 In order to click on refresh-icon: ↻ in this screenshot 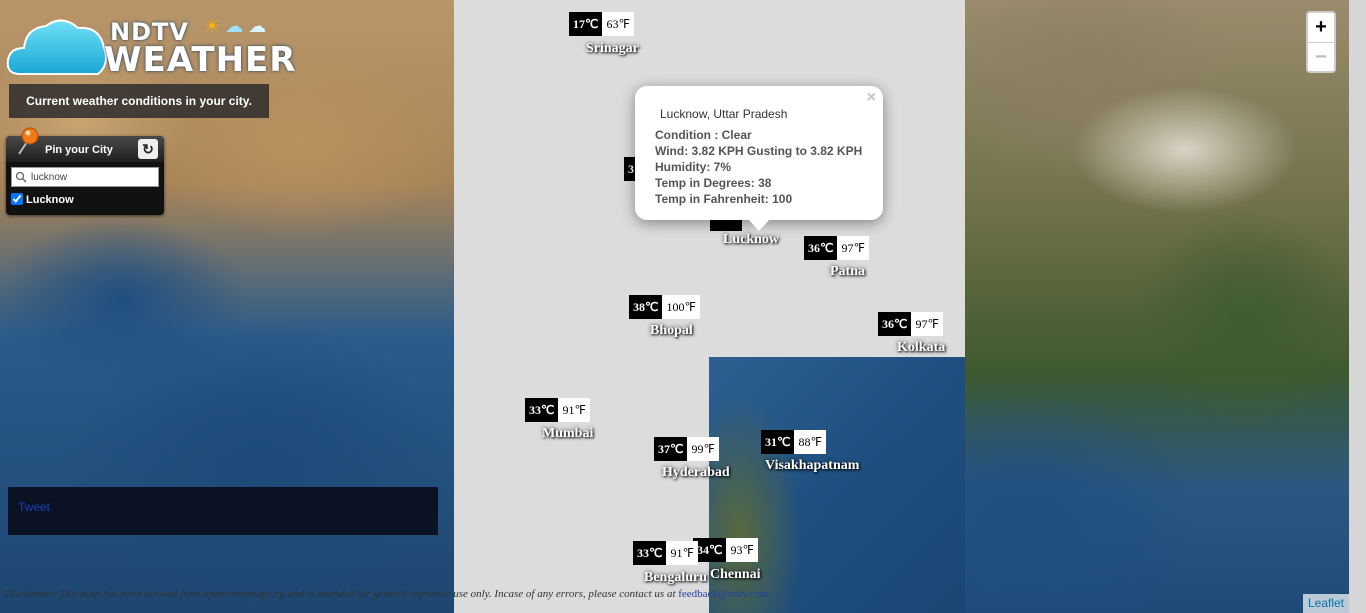, I will do `click(148, 149)`.